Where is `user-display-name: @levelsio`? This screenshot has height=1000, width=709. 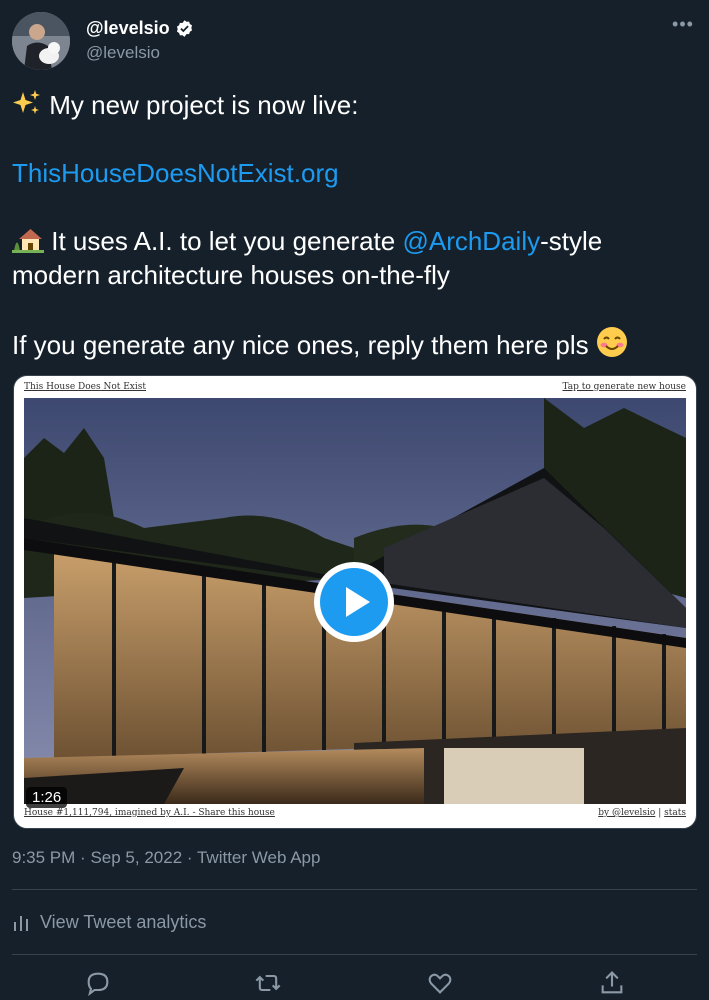
user-display-name: @levelsio is located at coordinates (140, 28).